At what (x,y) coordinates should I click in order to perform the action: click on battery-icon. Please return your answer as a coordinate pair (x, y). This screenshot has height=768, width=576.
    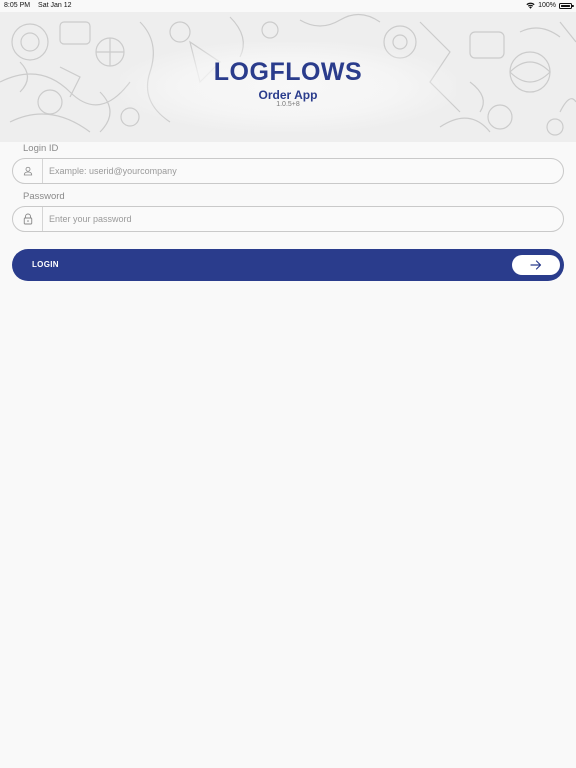
    Looking at the image, I should click on (566, 5).